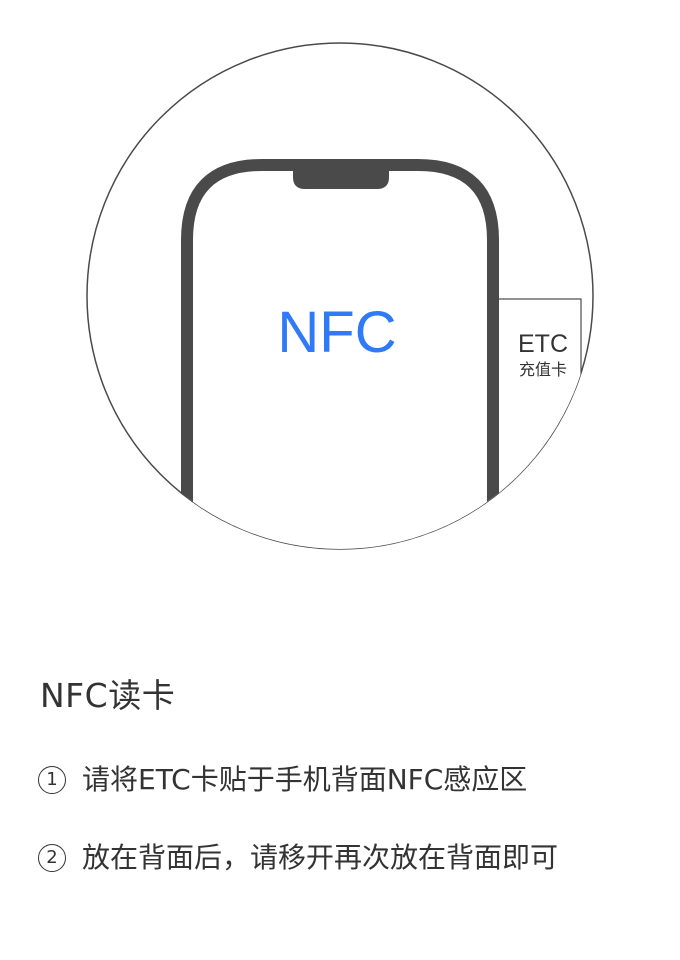 Image resolution: width=680 pixels, height=960 pixels. I want to click on step-item: 1 请将ETC卡贴于手机背面NFC感应区, so click(282, 780).